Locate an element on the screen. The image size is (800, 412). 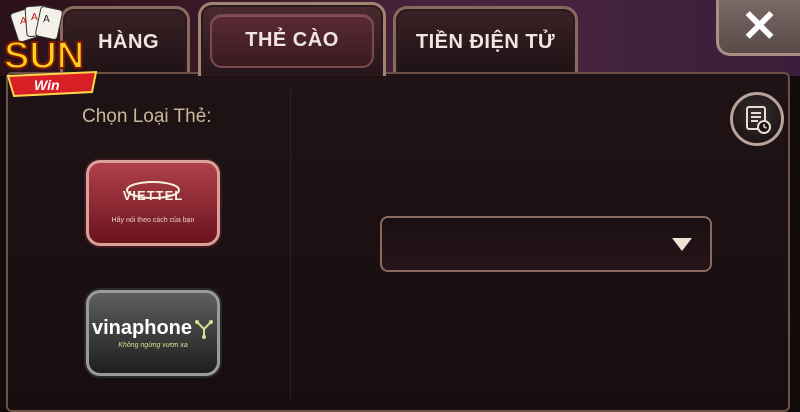
tab-tien-dien-tu-label: TIỀN ĐIỆN TỬ is located at coordinates (485, 42).